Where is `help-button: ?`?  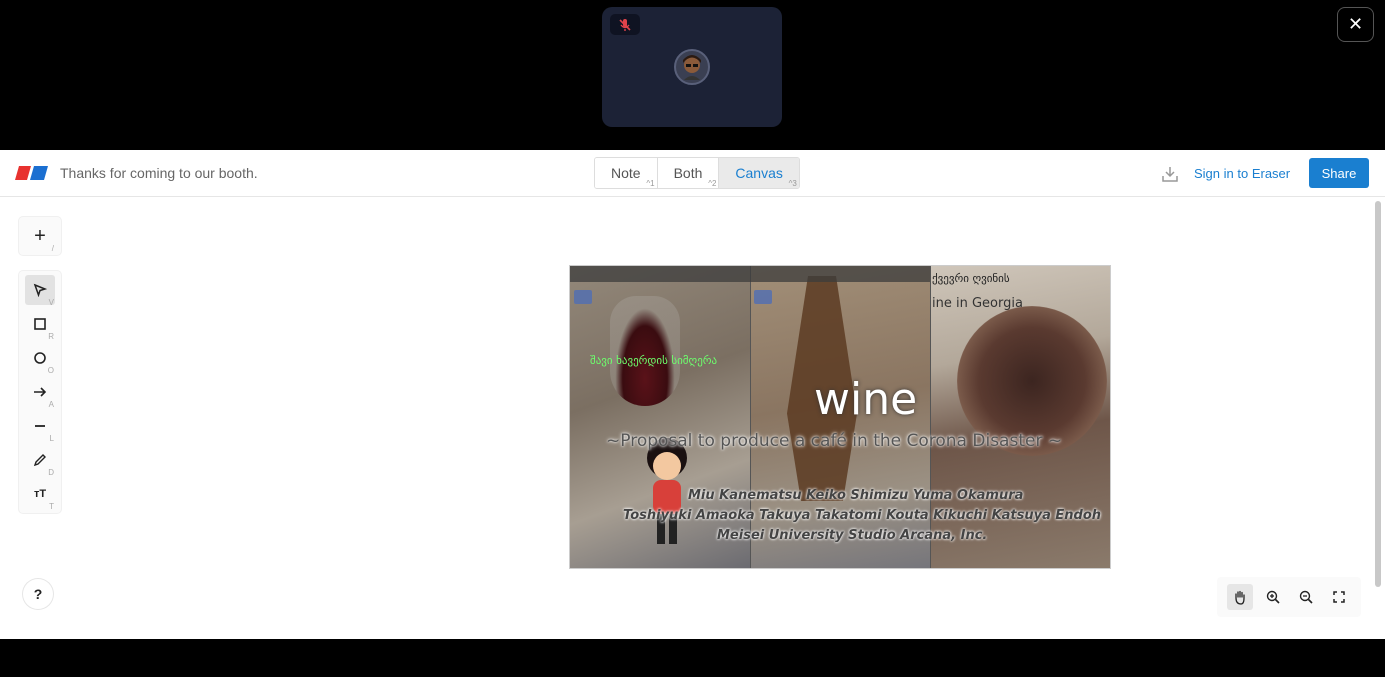 help-button: ? is located at coordinates (38, 594).